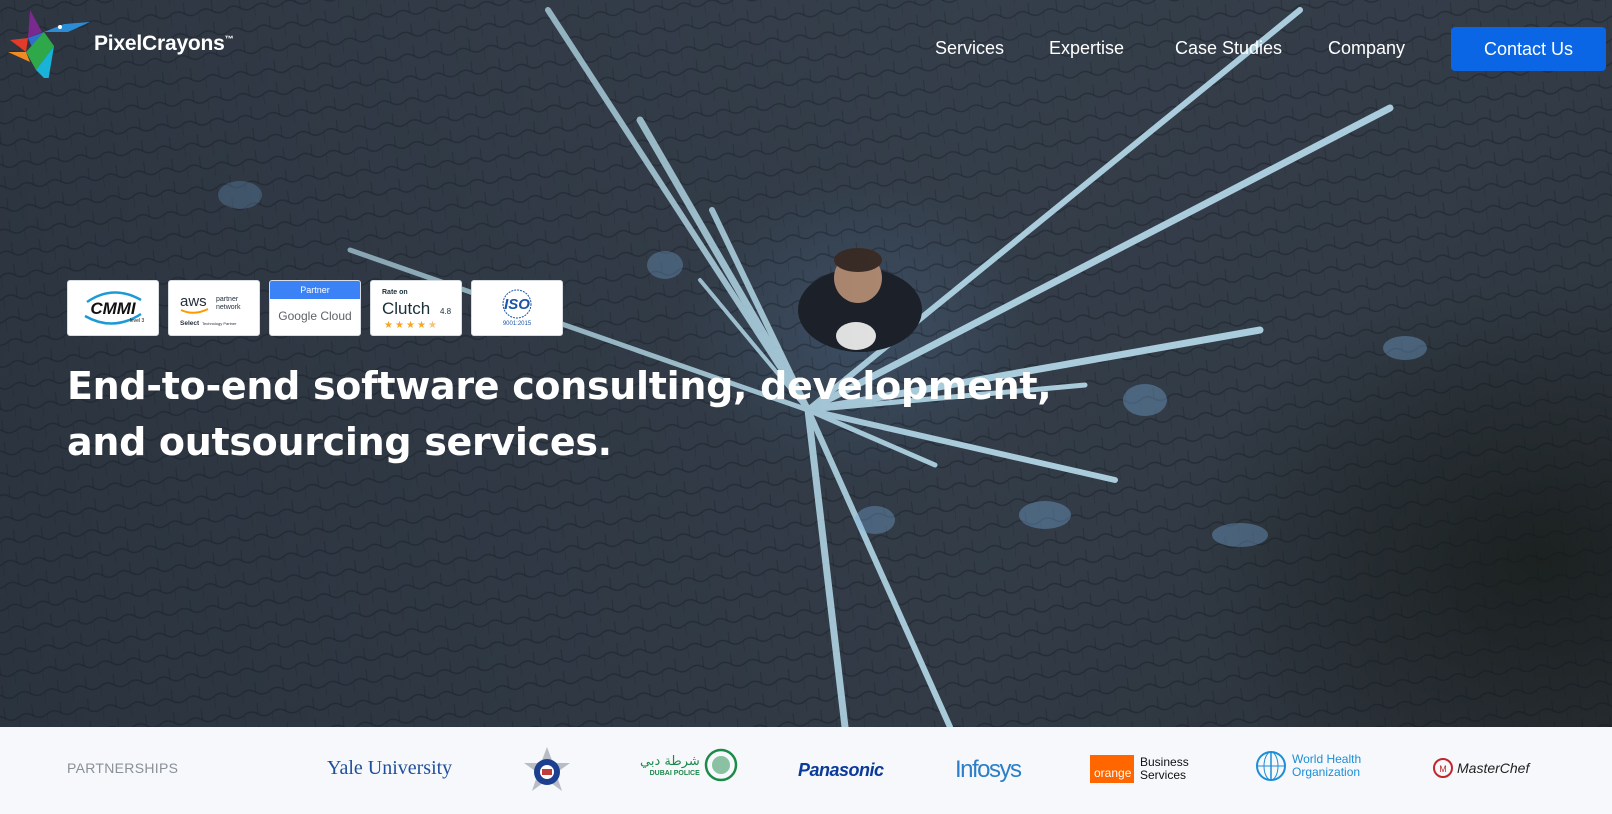  I want to click on cmmi-logo-icon: CMMI level 3, so click(114, 308).